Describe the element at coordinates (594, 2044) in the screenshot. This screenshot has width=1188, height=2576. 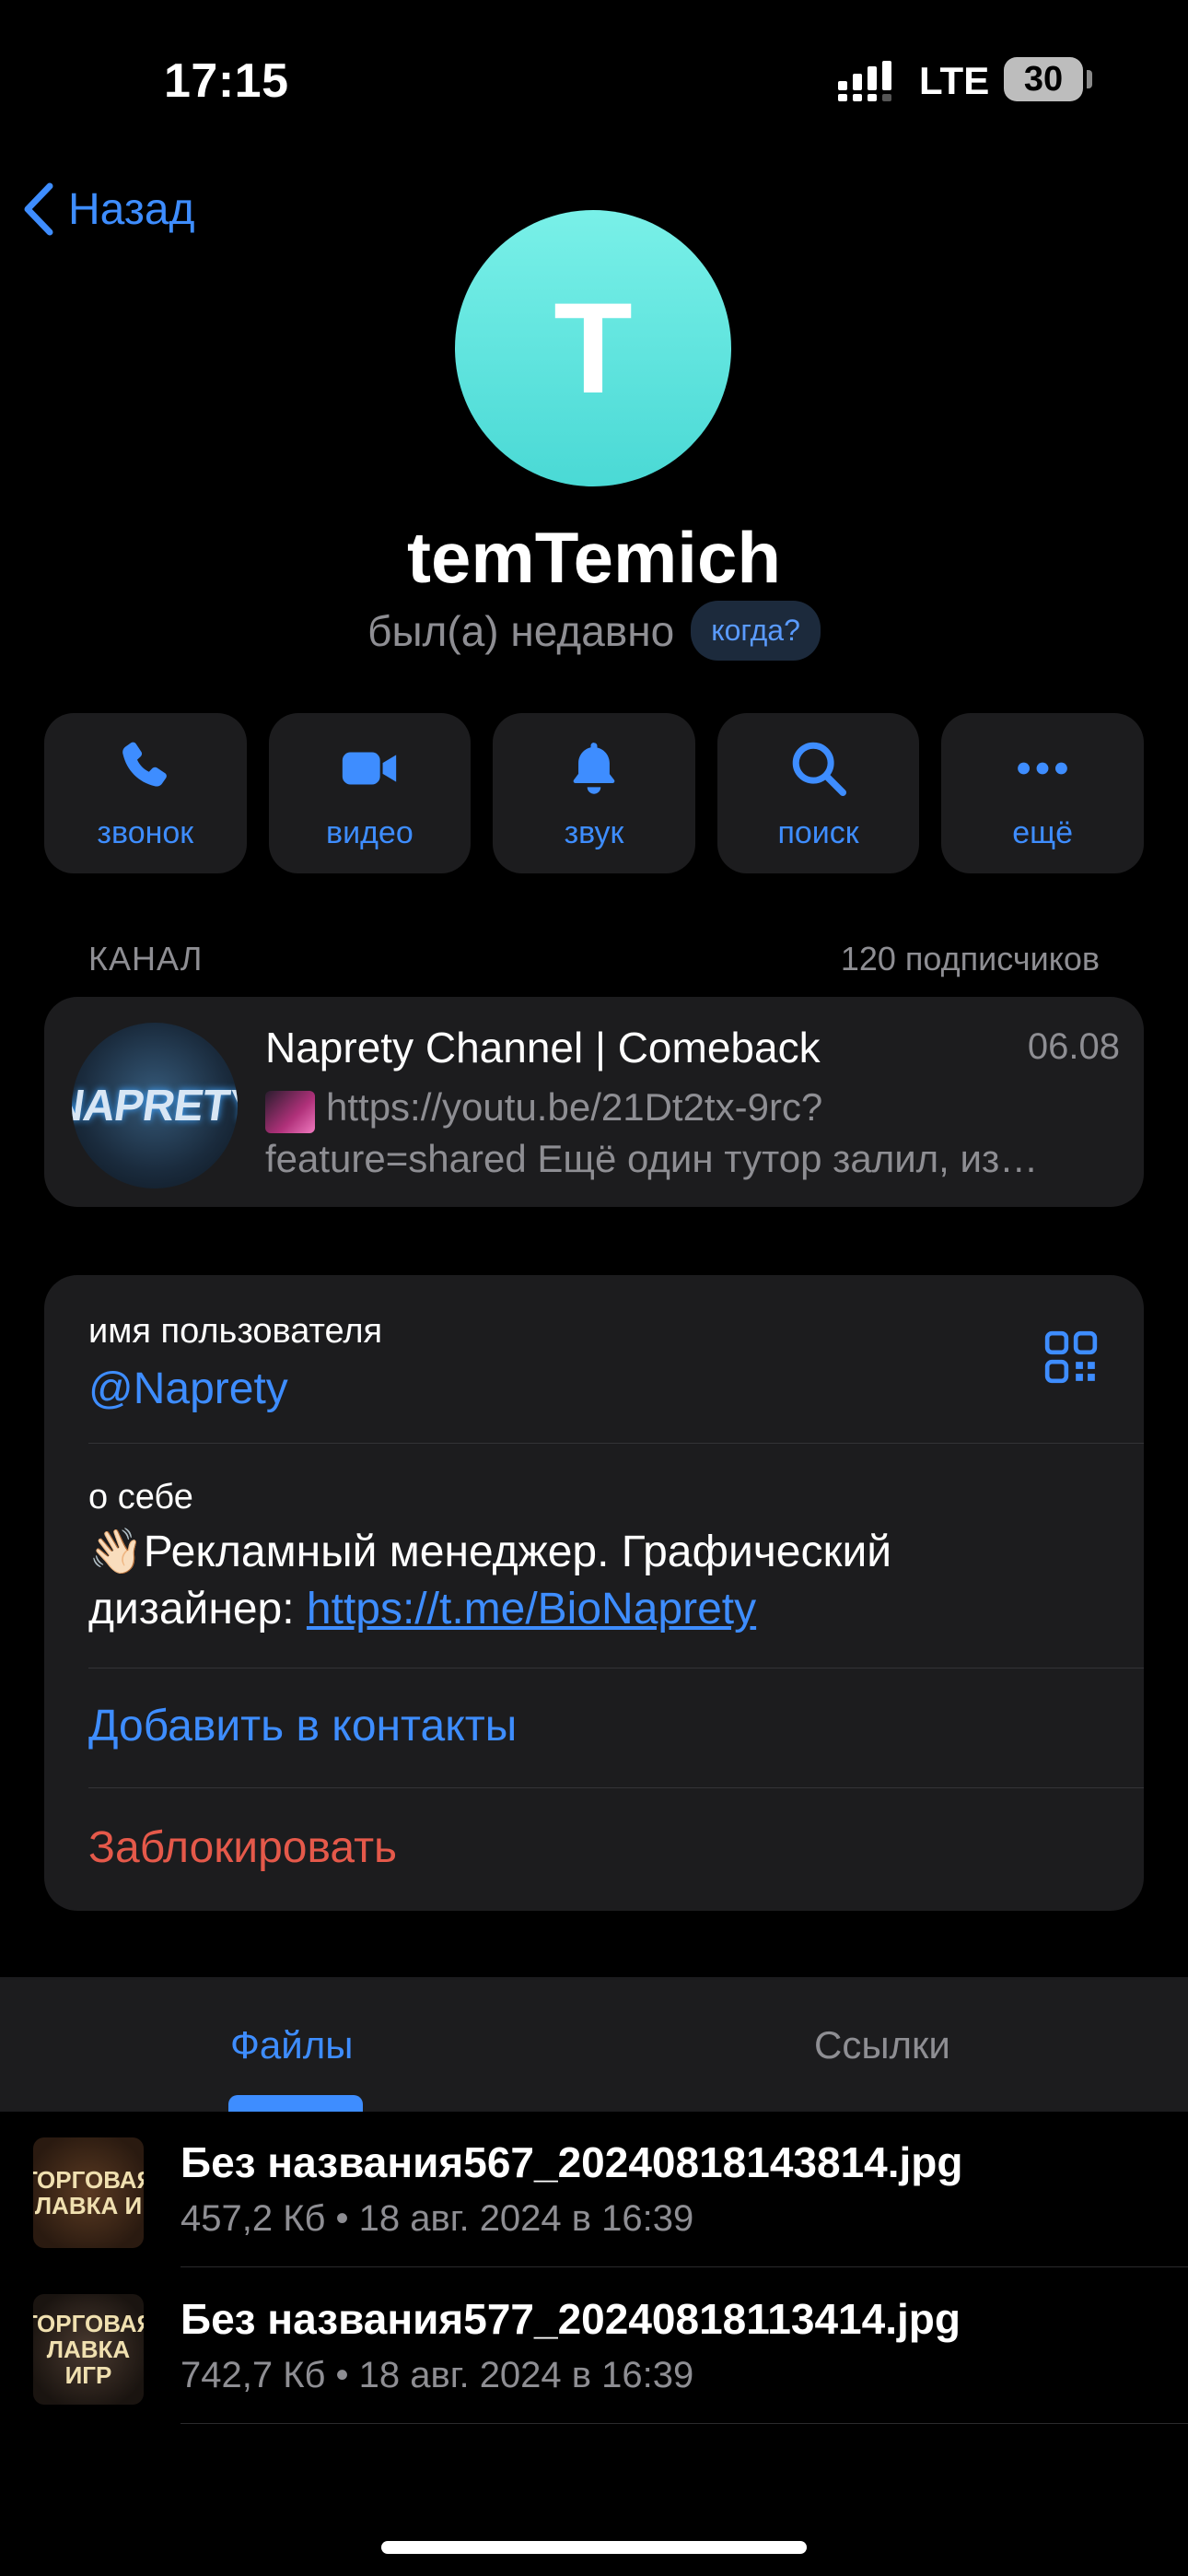
I see `media-tabs: Файлы Ссылки` at that location.